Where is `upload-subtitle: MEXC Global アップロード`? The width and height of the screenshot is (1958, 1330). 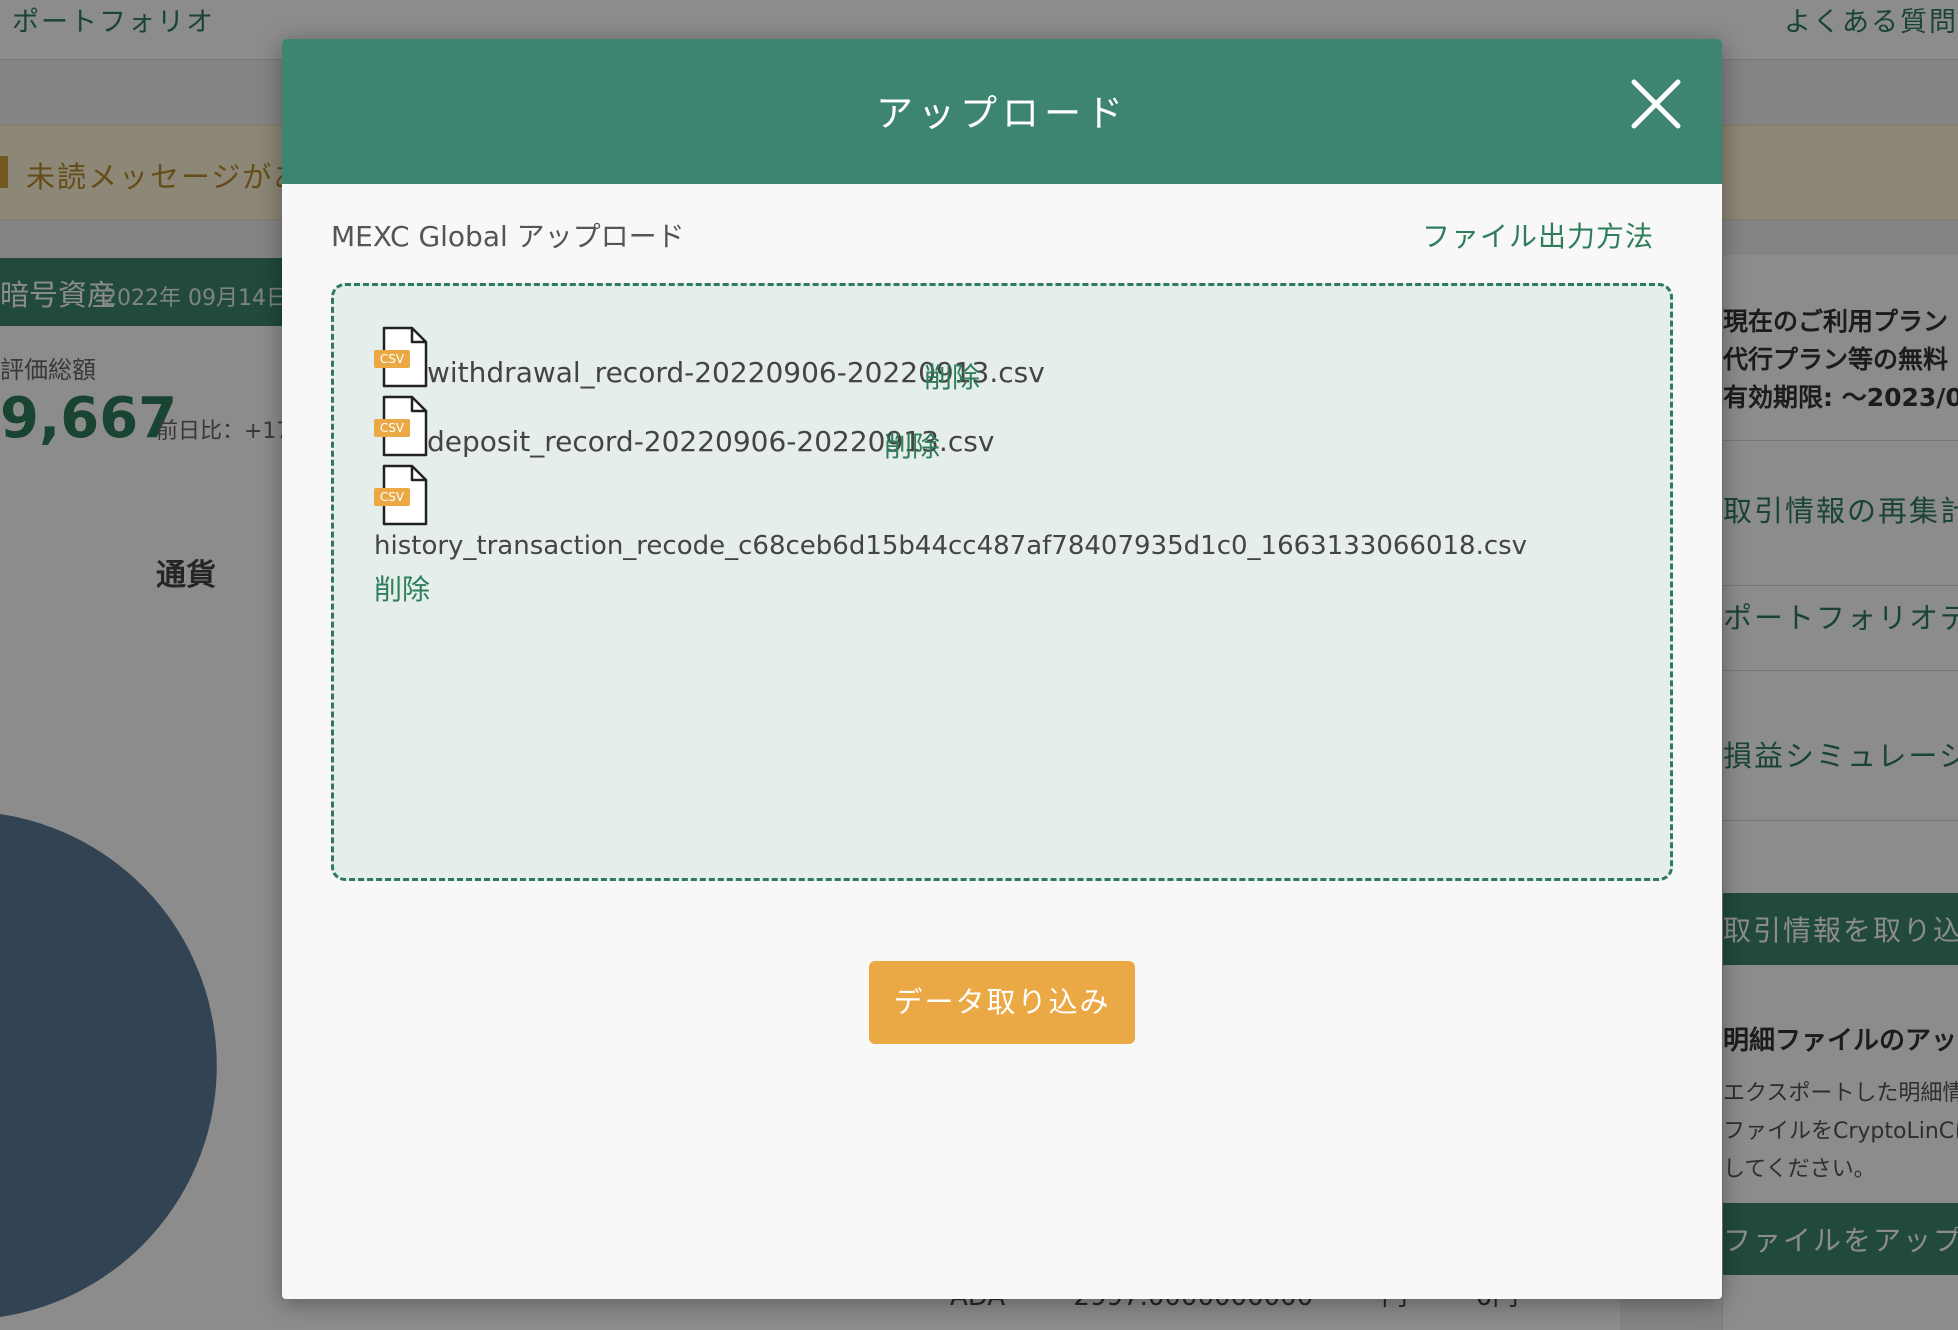 upload-subtitle: MEXC Global アップロード is located at coordinates (508, 236).